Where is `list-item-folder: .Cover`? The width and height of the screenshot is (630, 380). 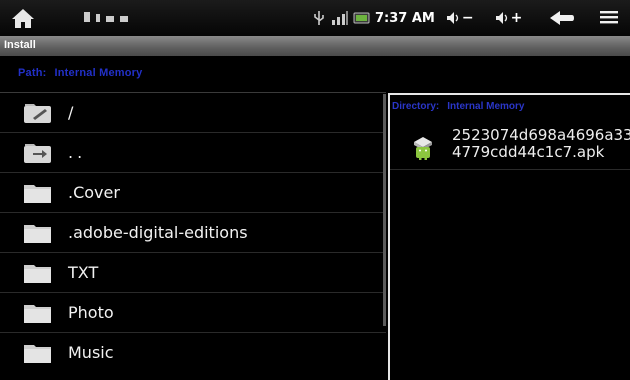
list-item-folder: .Cover is located at coordinates (193, 192).